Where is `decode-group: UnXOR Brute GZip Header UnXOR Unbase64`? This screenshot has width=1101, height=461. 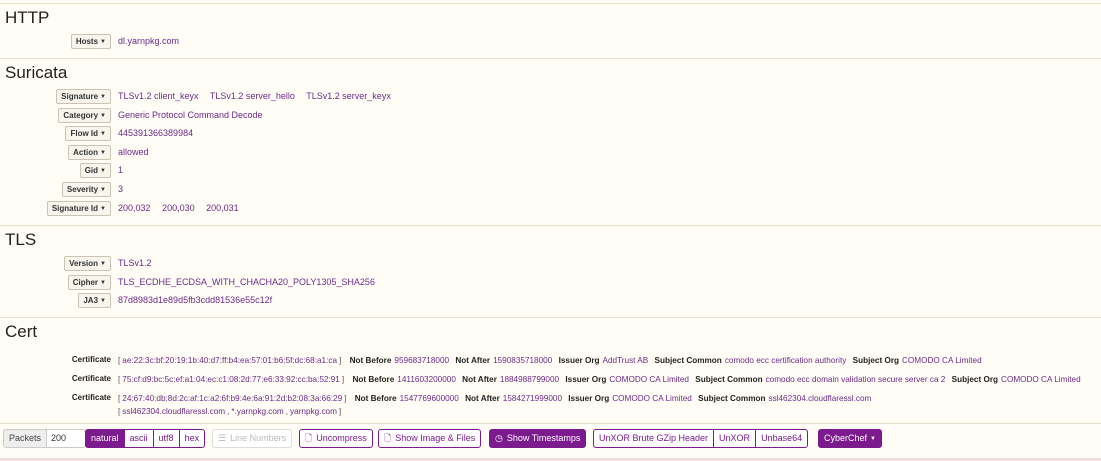
decode-group: UnXOR Brute GZip Header UnXOR Unbase64 is located at coordinates (701, 438).